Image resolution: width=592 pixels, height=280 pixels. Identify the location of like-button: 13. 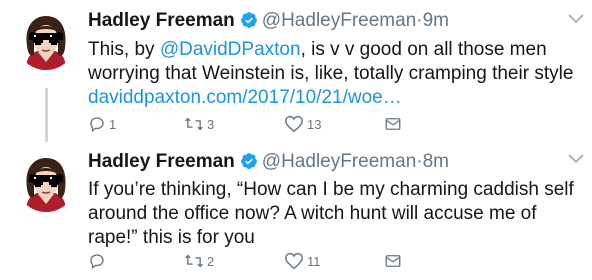
(302, 124).